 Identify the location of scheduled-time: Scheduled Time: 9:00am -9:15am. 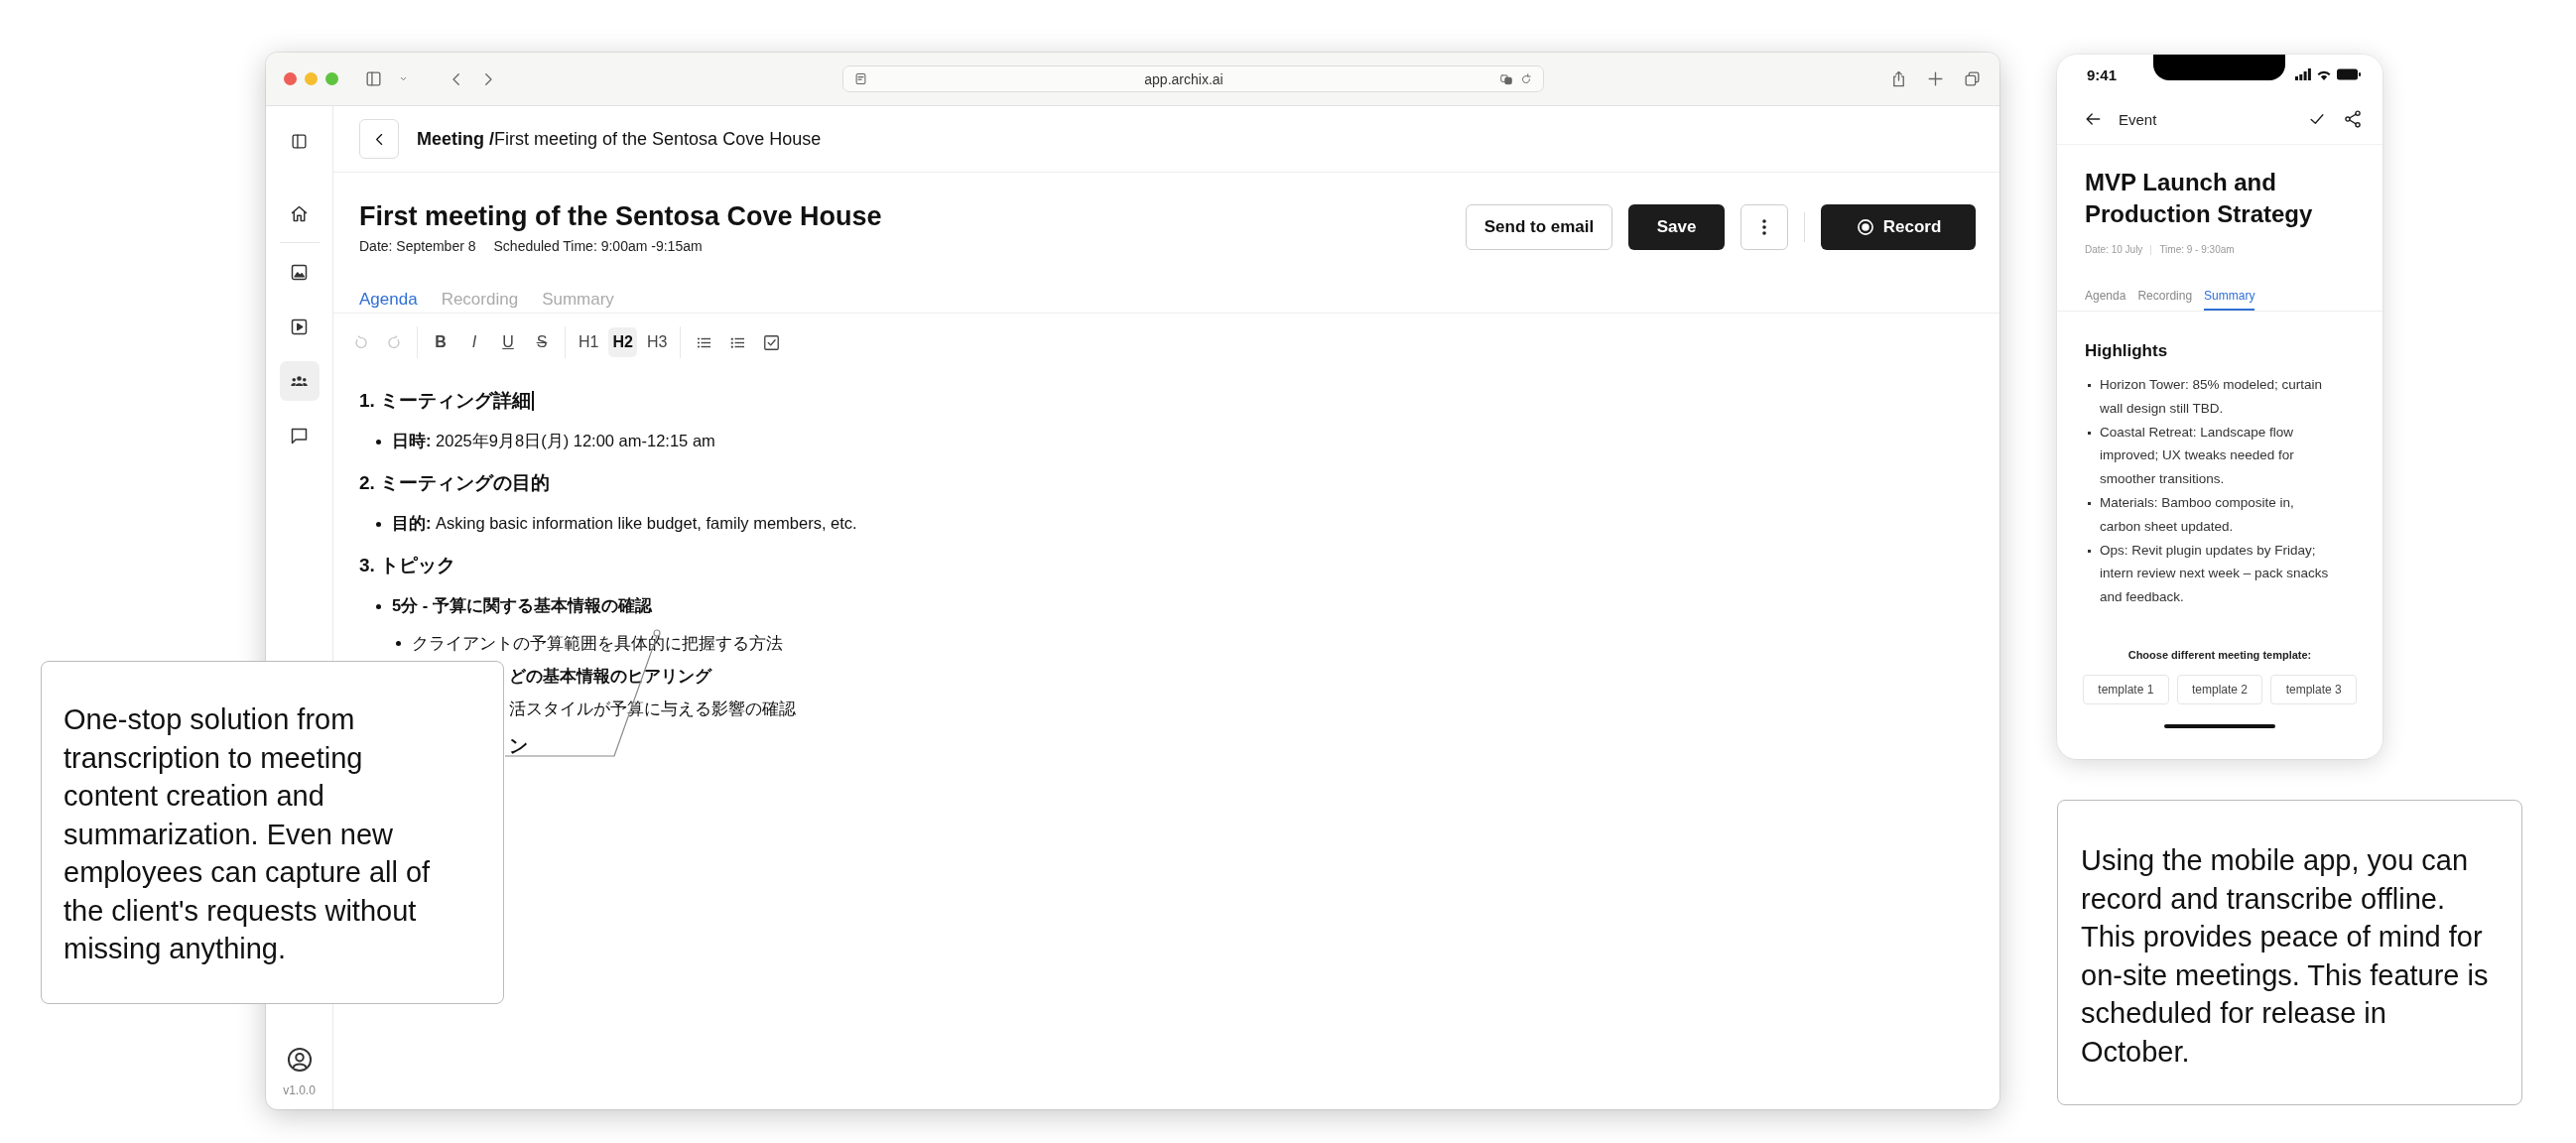
(598, 246).